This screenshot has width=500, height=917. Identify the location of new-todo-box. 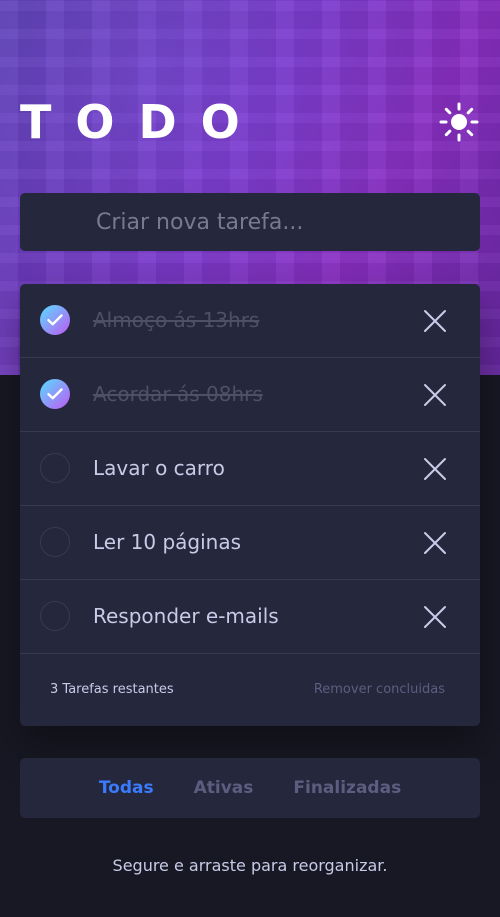
(250, 222).